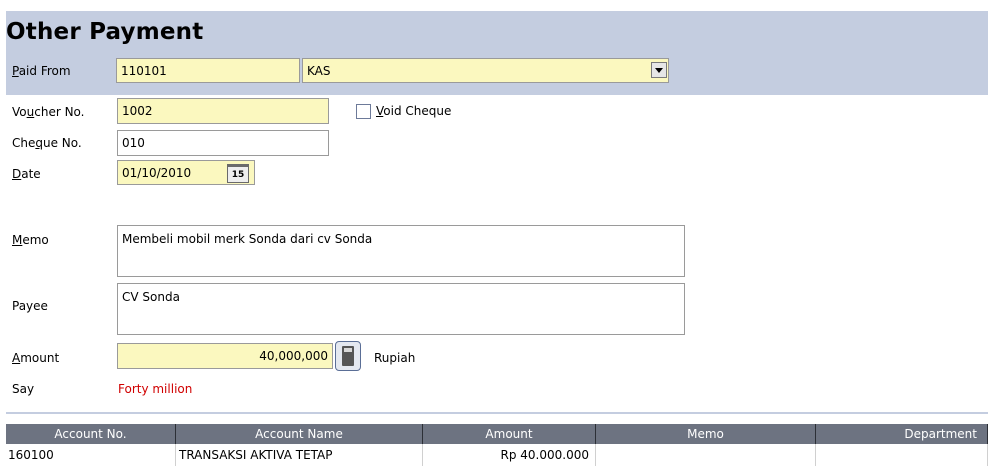 This screenshot has height=469, width=988. Describe the element at coordinates (91, 455) in the screenshot. I see `cell-account-no: 160100` at that location.